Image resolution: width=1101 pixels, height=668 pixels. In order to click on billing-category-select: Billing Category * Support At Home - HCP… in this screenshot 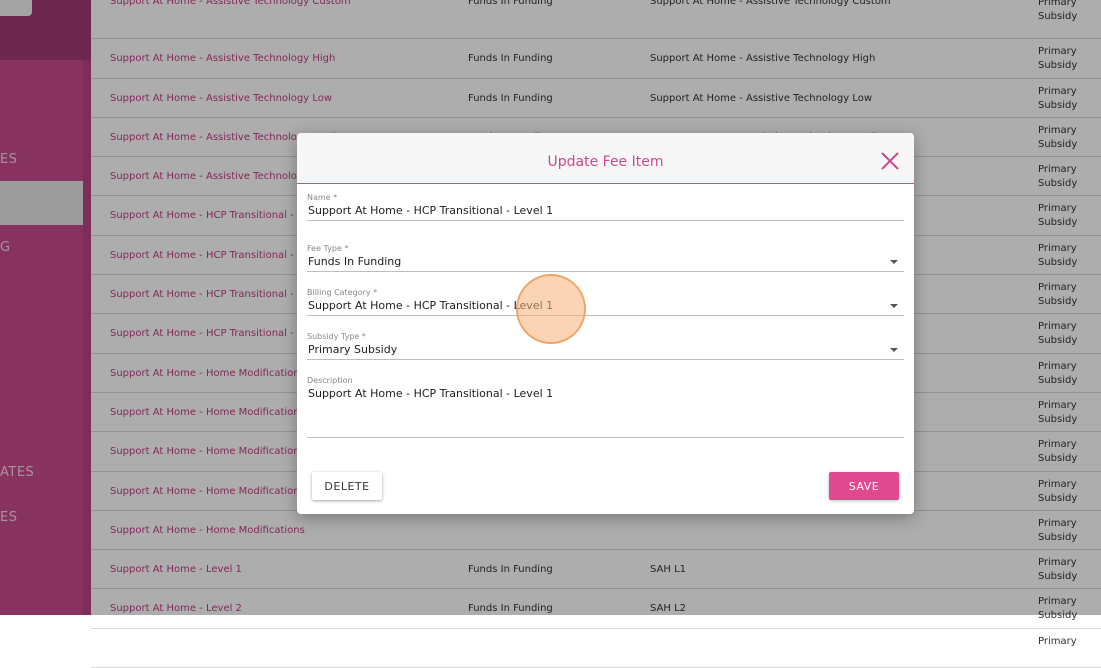, I will do `click(605, 302)`.